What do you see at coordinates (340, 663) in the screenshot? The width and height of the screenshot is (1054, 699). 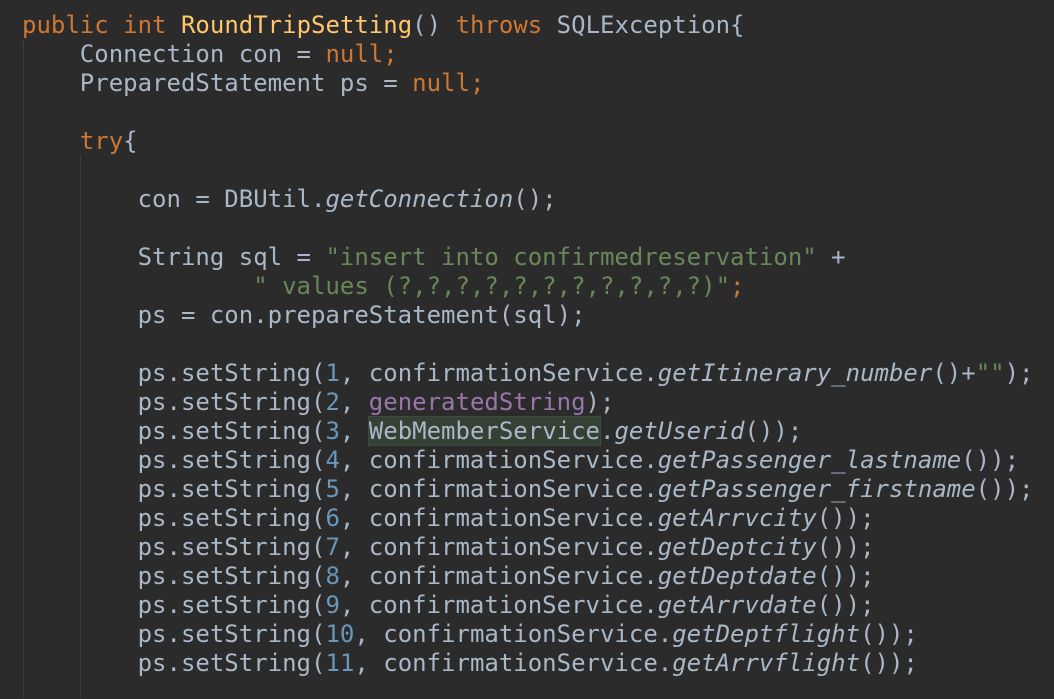 I see `code-token: 11` at bounding box center [340, 663].